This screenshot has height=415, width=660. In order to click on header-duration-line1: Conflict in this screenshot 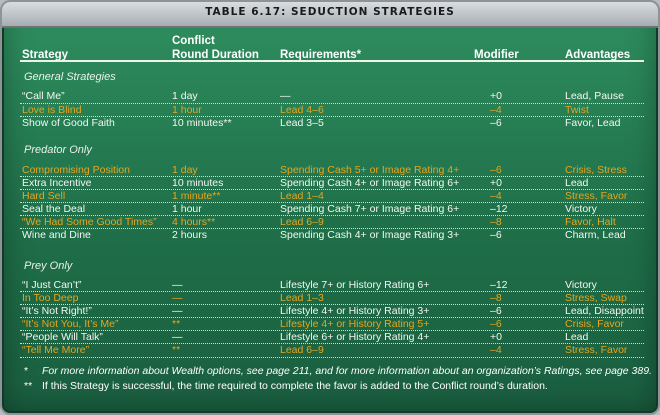, I will do `click(193, 41)`.